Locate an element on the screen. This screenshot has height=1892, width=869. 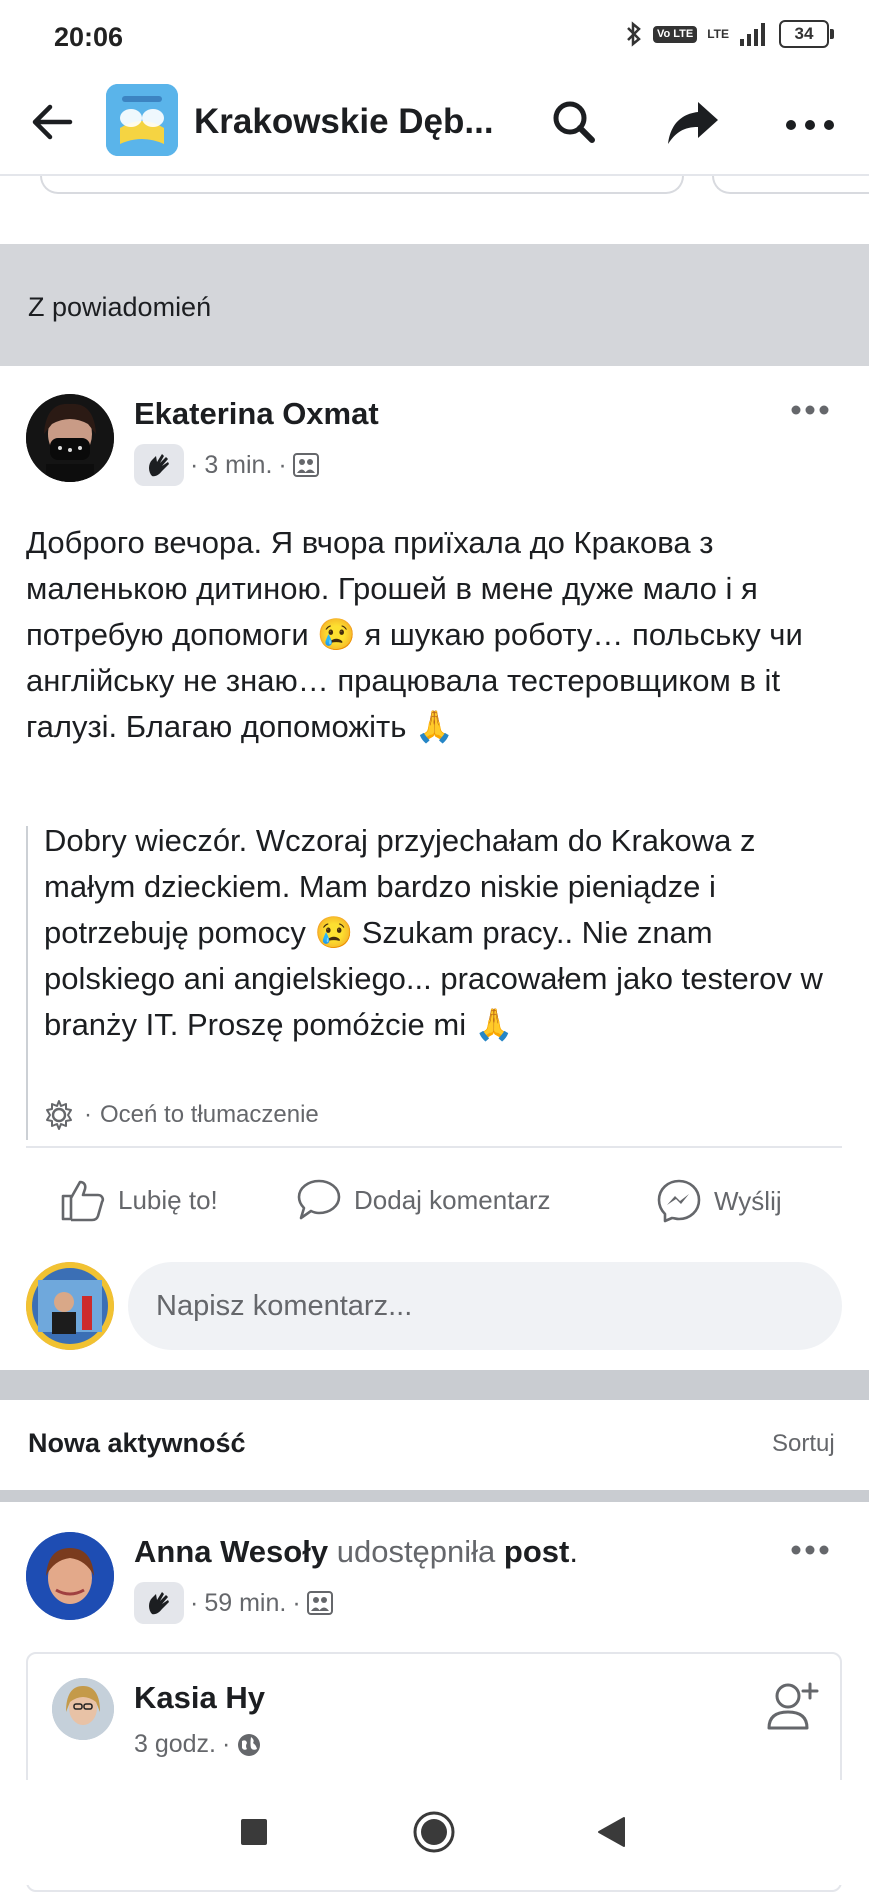
search-icon is located at coordinates (574, 122).